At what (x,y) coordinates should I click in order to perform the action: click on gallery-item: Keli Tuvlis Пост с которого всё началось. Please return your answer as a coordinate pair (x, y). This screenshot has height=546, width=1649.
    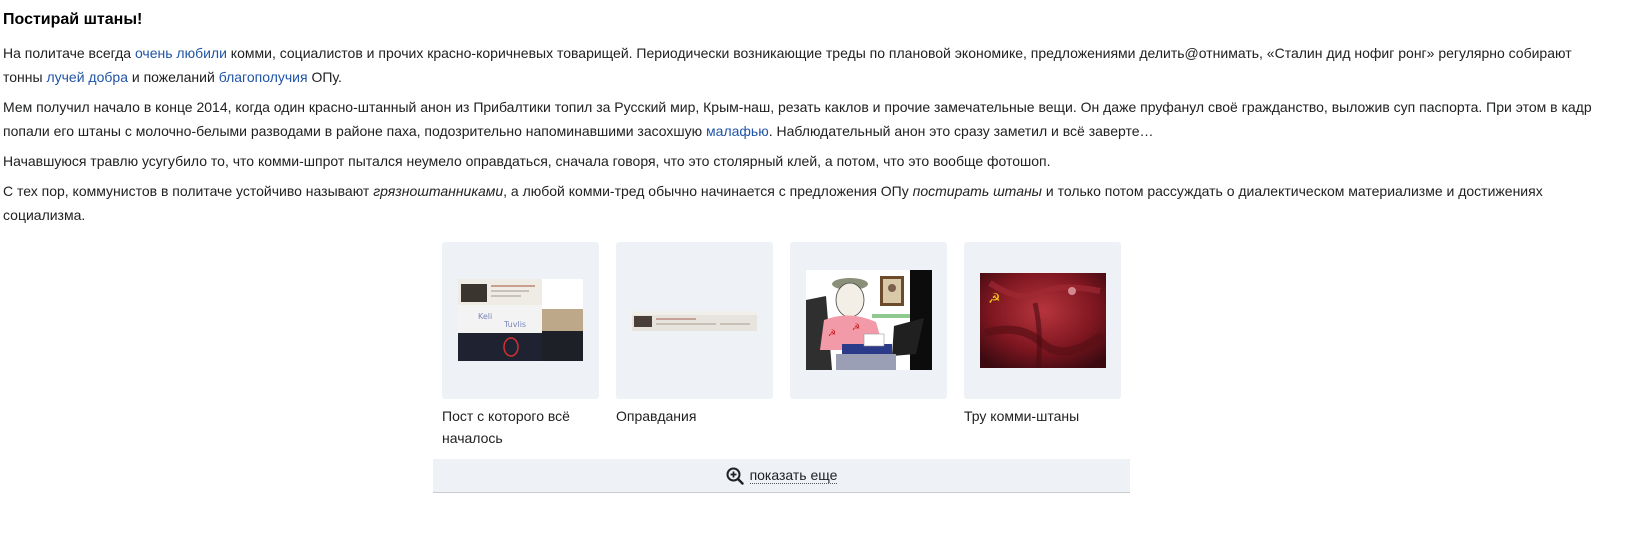
    Looking at the image, I should click on (520, 345).